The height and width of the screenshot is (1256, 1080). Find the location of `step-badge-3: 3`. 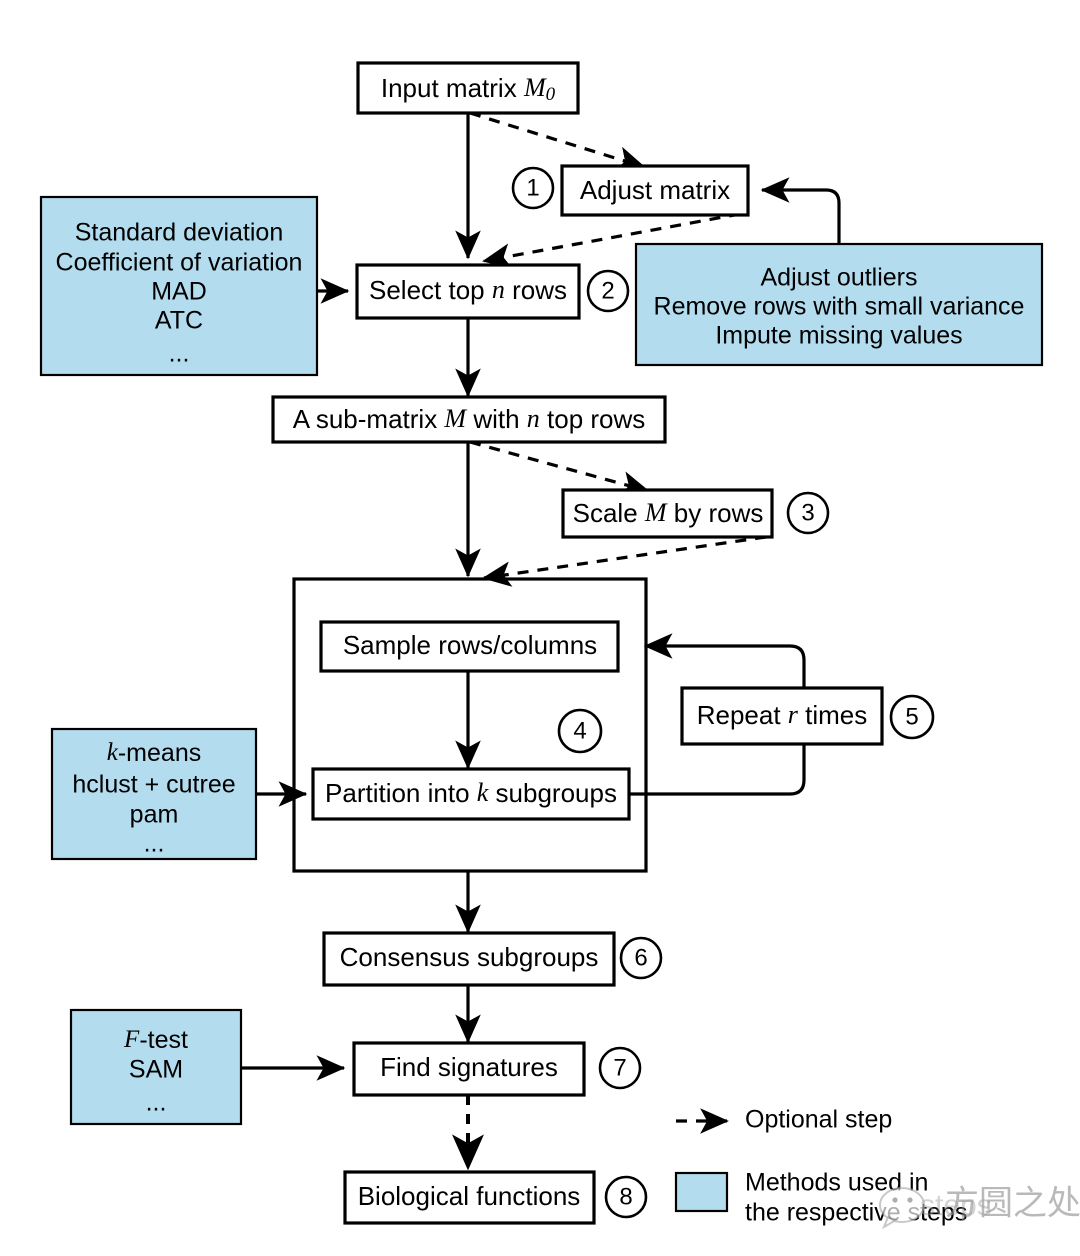

step-badge-3: 3 is located at coordinates (808, 513).